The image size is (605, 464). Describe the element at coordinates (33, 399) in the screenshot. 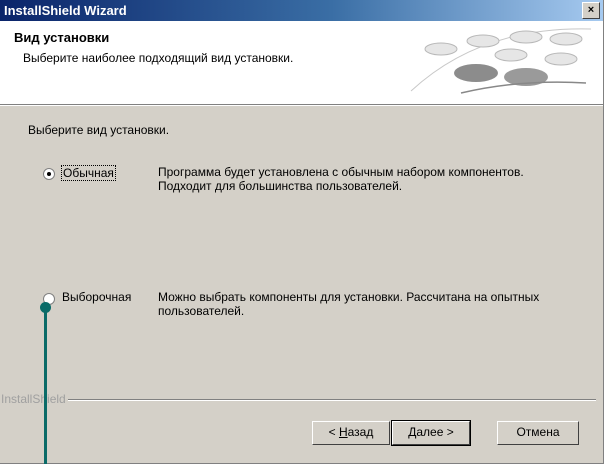

I see `installshield-brand: InstallShield` at that location.